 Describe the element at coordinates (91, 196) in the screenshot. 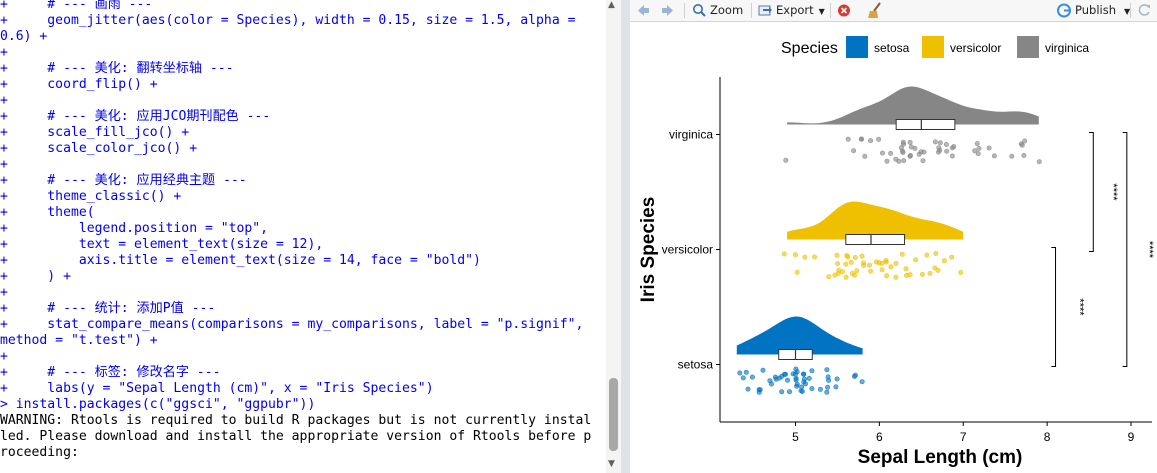

I see `console-code-line: + theme_classic() +` at that location.